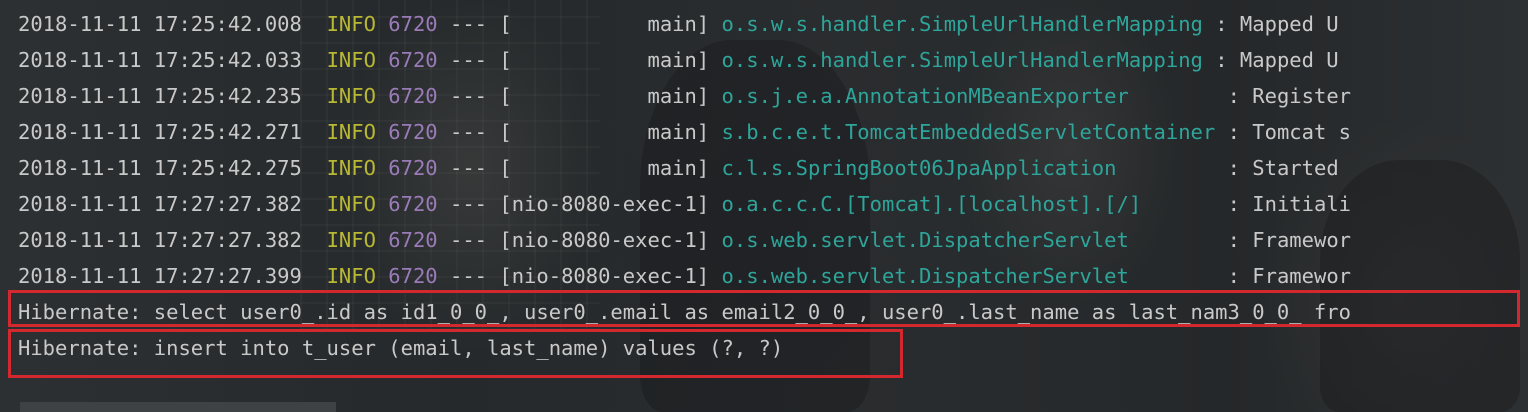  What do you see at coordinates (160, 96) in the screenshot?
I see `log-timestamp: 2018-11-11 17:25:42.235` at bounding box center [160, 96].